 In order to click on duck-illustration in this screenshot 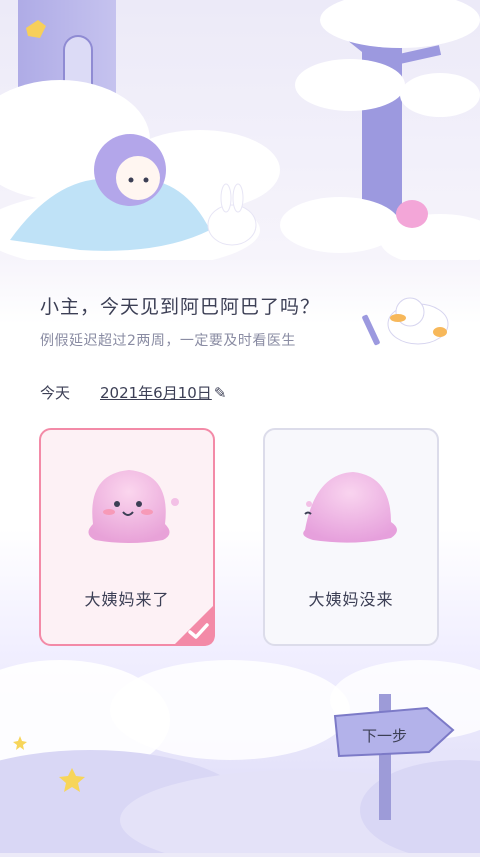, I will do `click(408, 322)`.